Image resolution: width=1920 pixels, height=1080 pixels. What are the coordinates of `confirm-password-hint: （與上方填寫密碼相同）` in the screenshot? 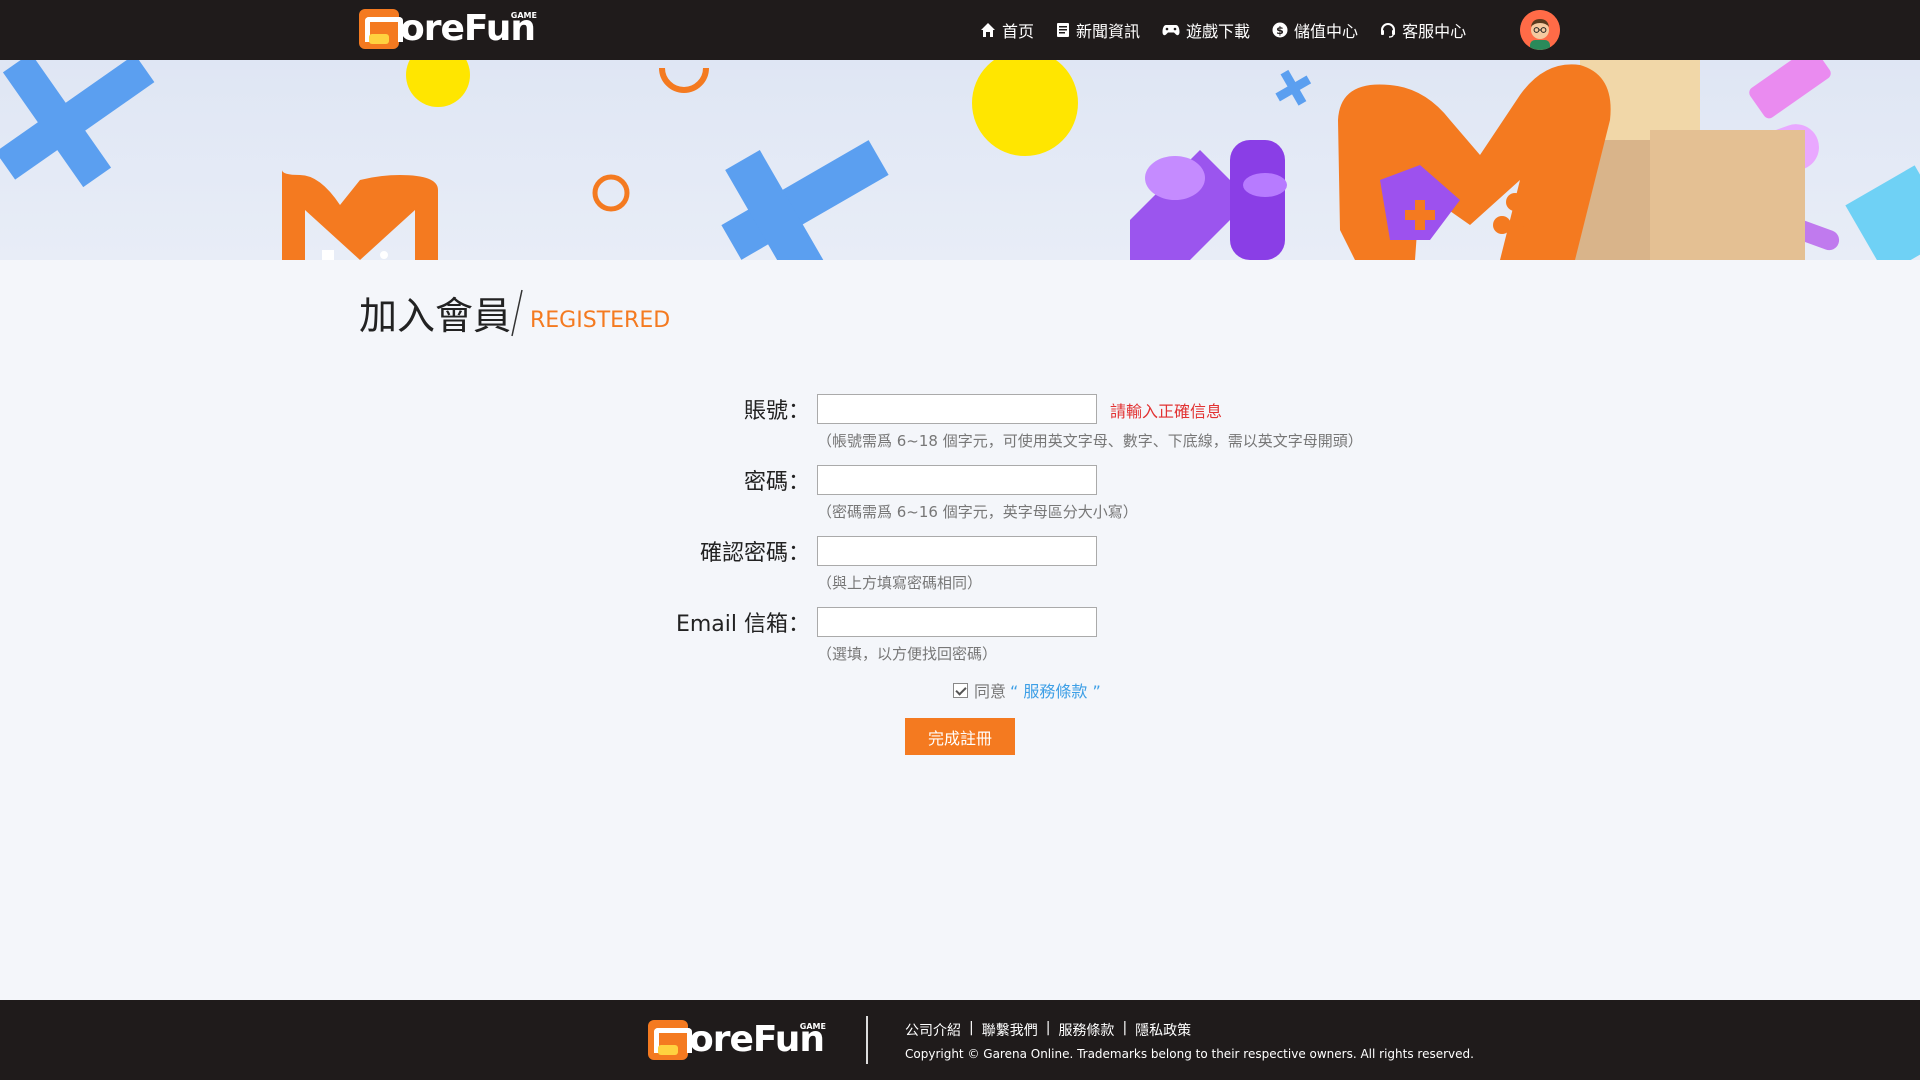 It's located at (900, 583).